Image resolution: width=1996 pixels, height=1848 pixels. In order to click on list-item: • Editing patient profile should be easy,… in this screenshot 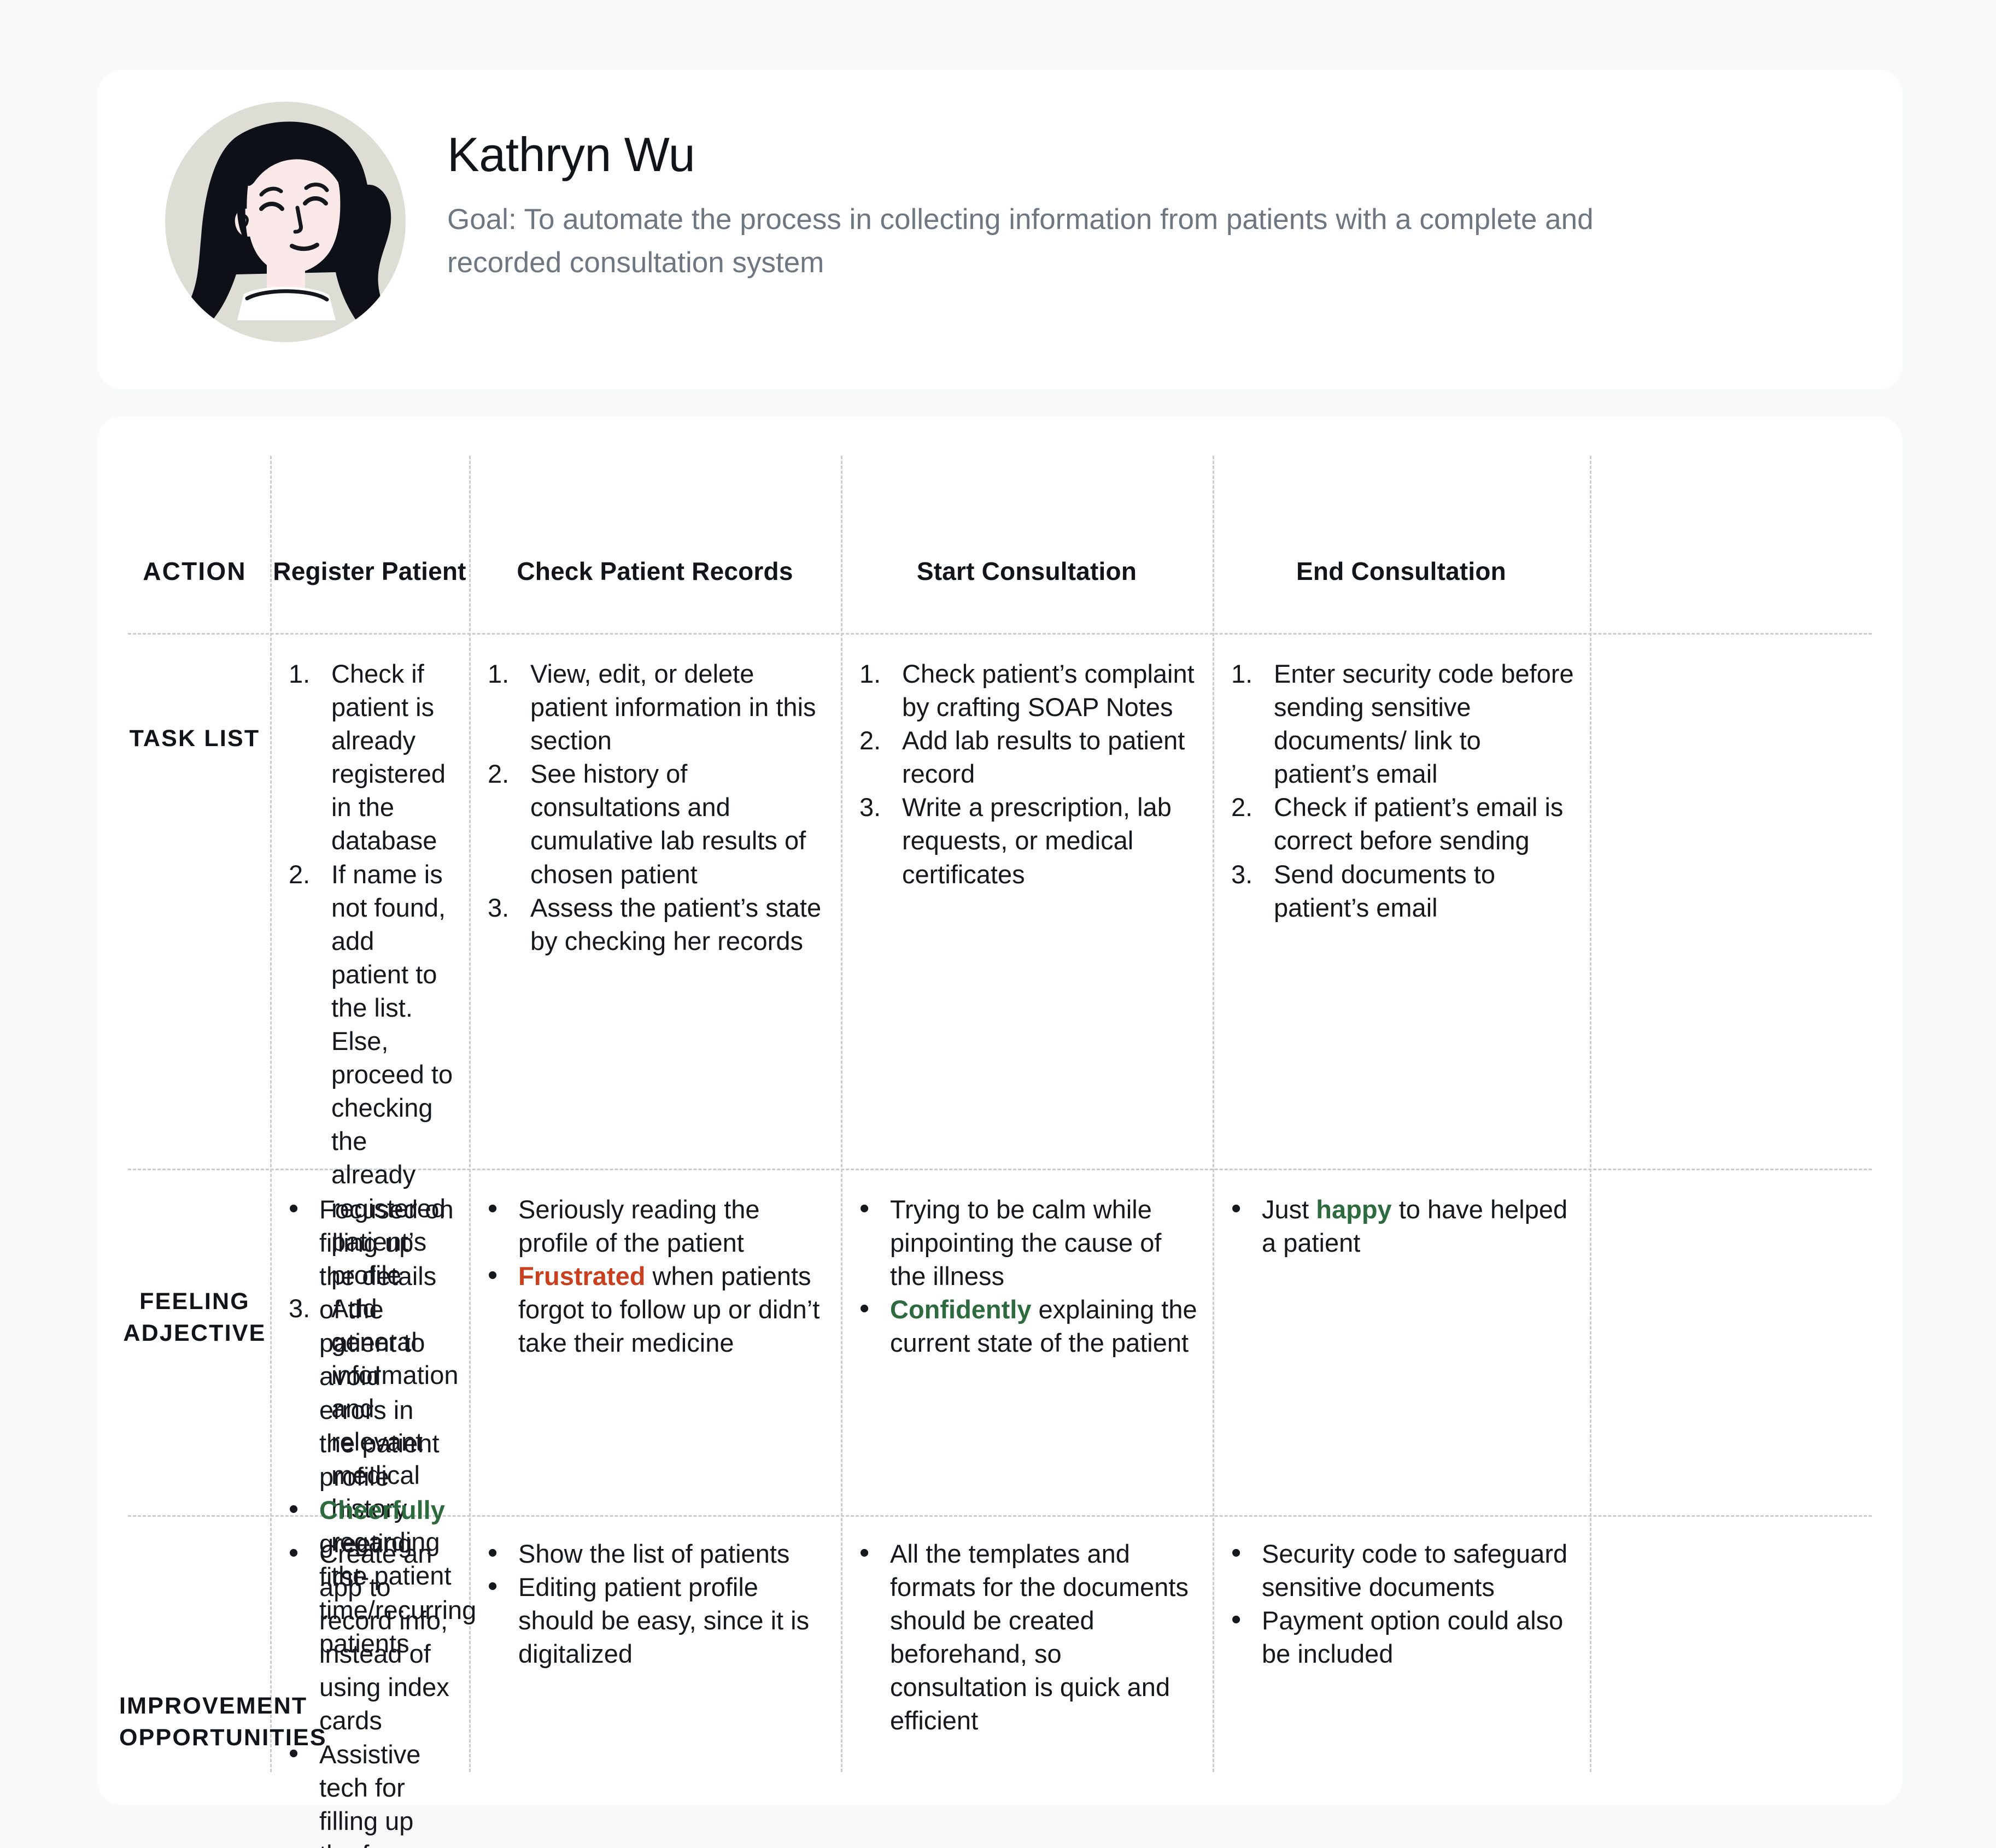, I will do `click(657, 1620)`.